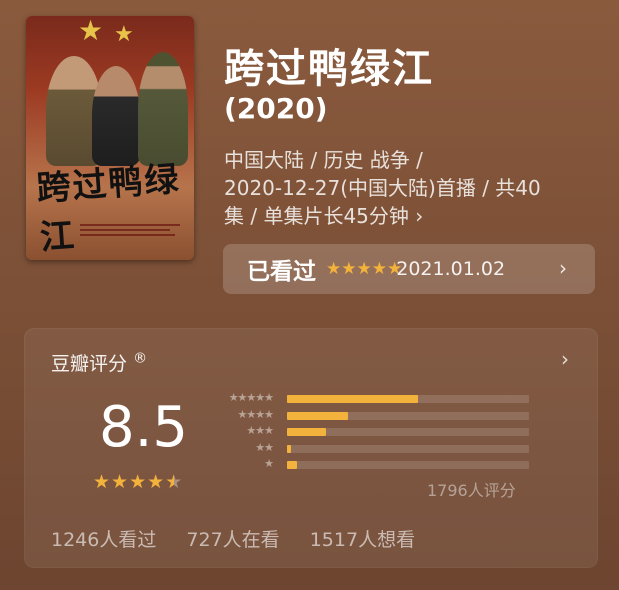 The image size is (619, 590). I want to click on watched-count: 1246人看过, so click(103, 540).